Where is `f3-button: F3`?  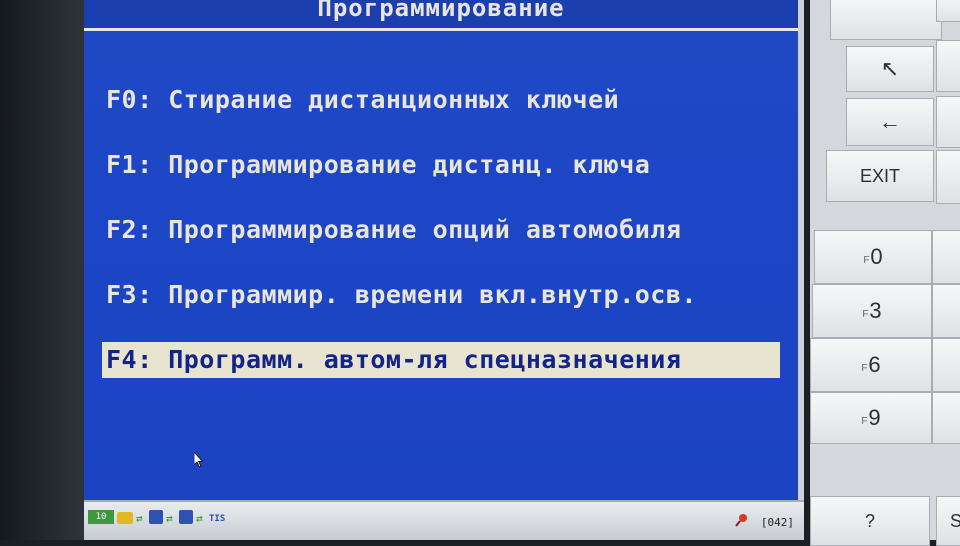 f3-button: F3 is located at coordinates (872, 311).